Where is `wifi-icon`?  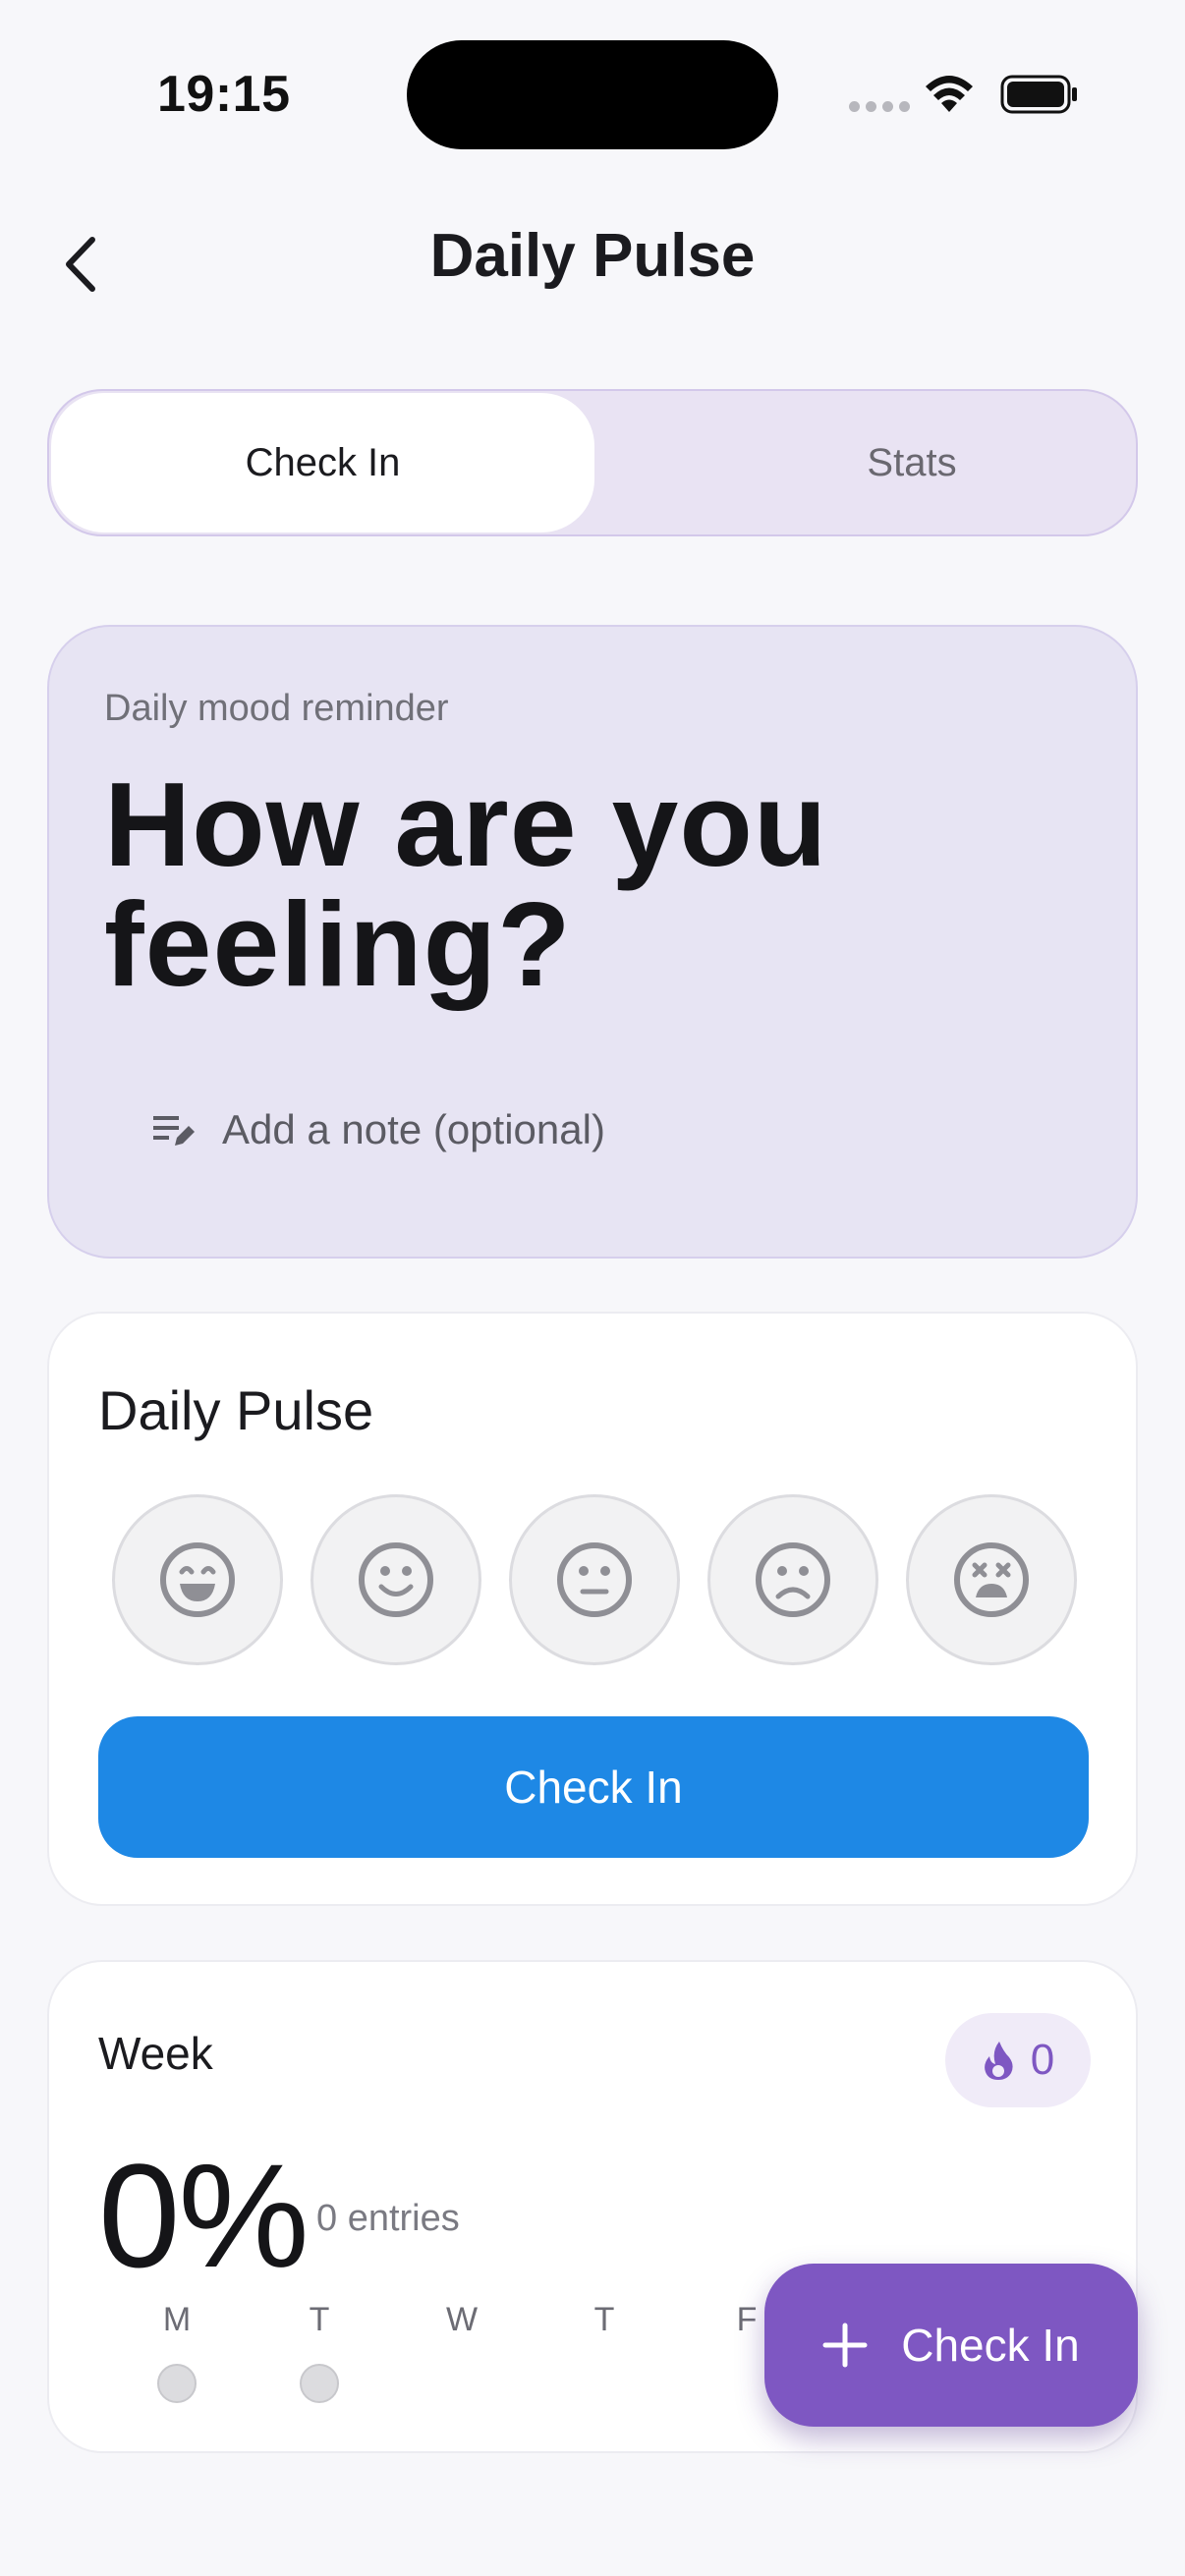 wifi-icon is located at coordinates (950, 94).